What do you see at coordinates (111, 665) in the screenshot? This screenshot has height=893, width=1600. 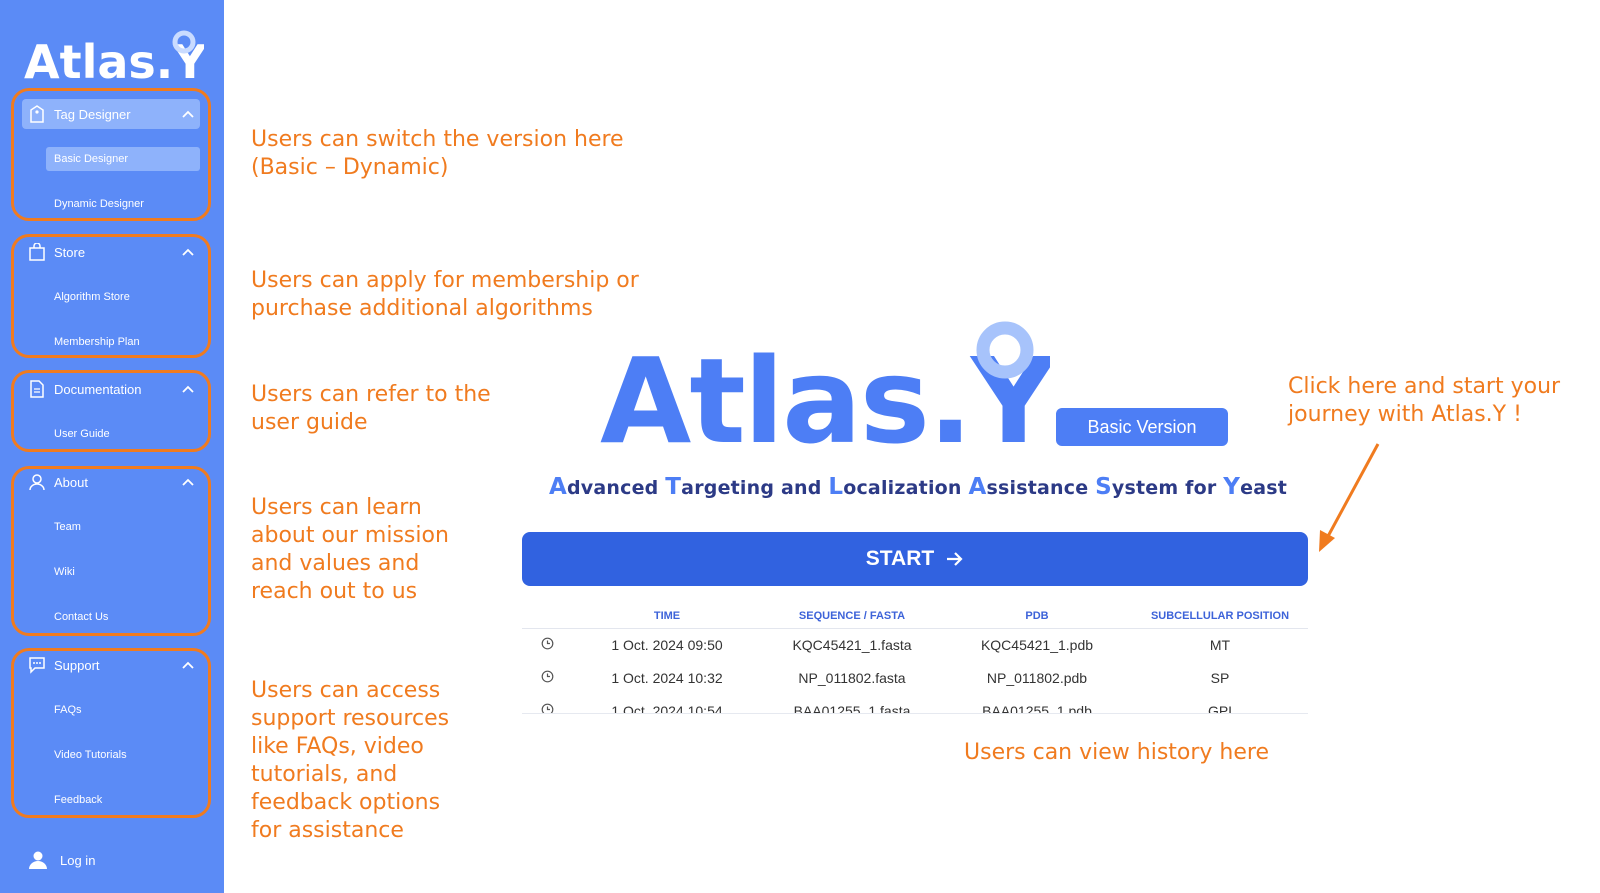 I see `nav-support: Support` at bounding box center [111, 665].